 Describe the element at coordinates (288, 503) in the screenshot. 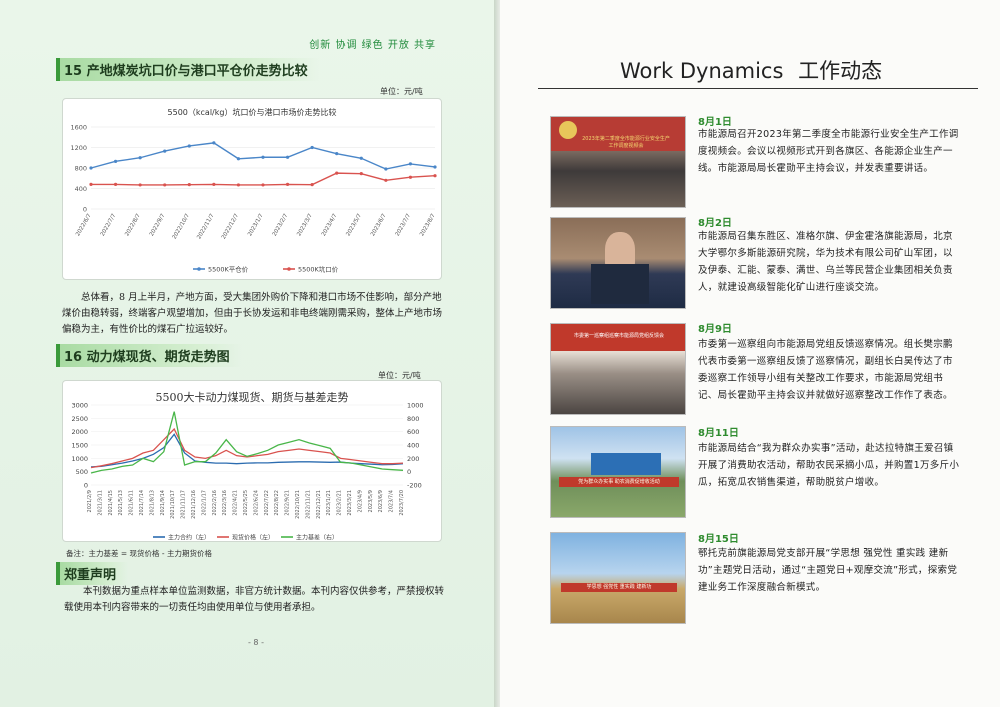

I see `x-tick-label: 2022/9/21` at that location.